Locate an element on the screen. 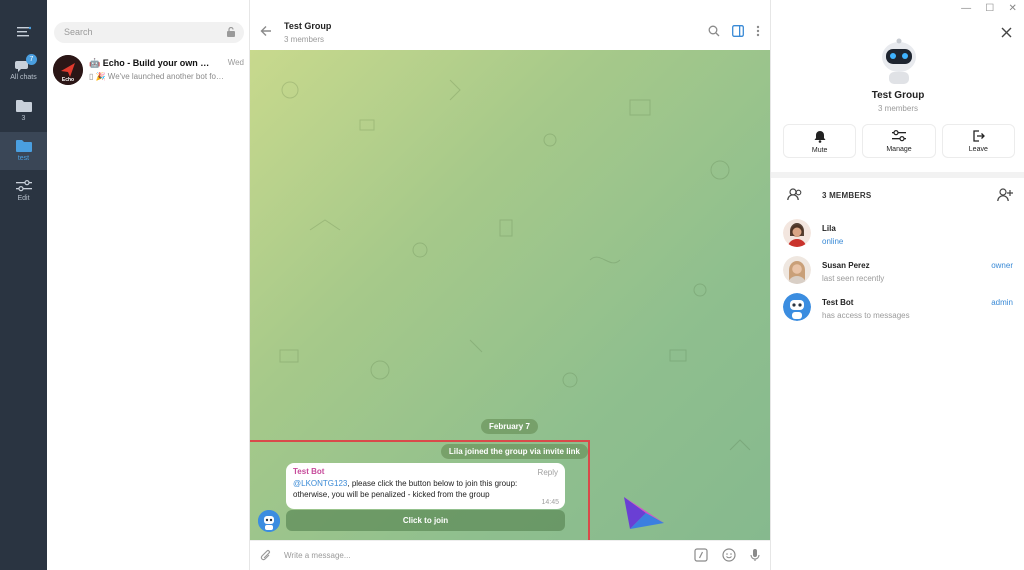 This screenshot has height=570, width=1024. chat-title: Test Group is located at coordinates (308, 26).